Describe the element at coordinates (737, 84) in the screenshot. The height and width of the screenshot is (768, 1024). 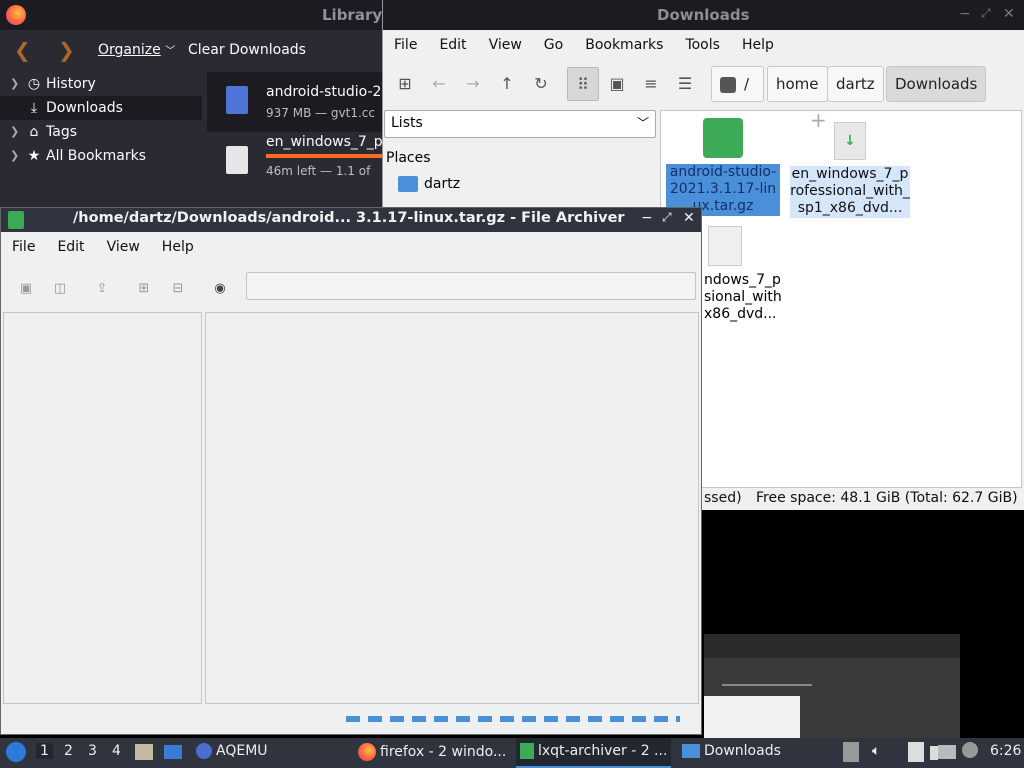
I see `breadcrumb-root: /` at that location.